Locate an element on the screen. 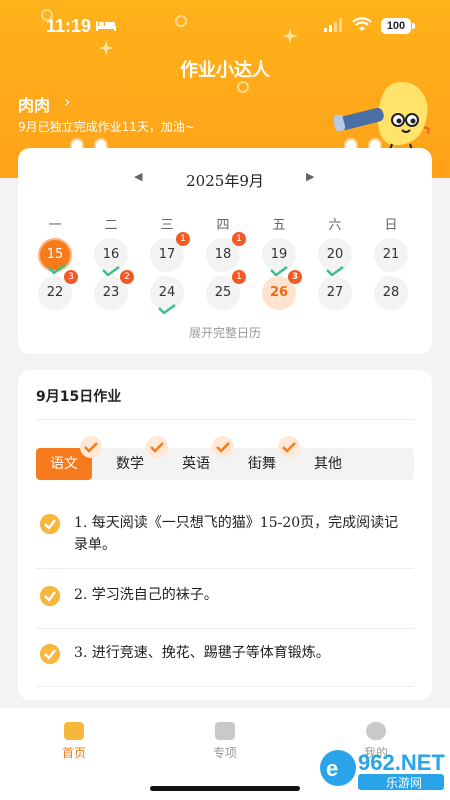  calendar-day: 17 1 is located at coordinates (170, 252).